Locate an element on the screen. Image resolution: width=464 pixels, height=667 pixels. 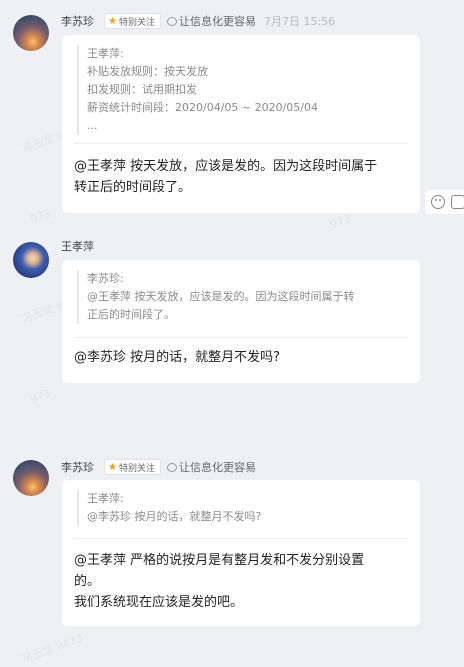
quote-line: 李苏珍: is located at coordinates (105, 278).